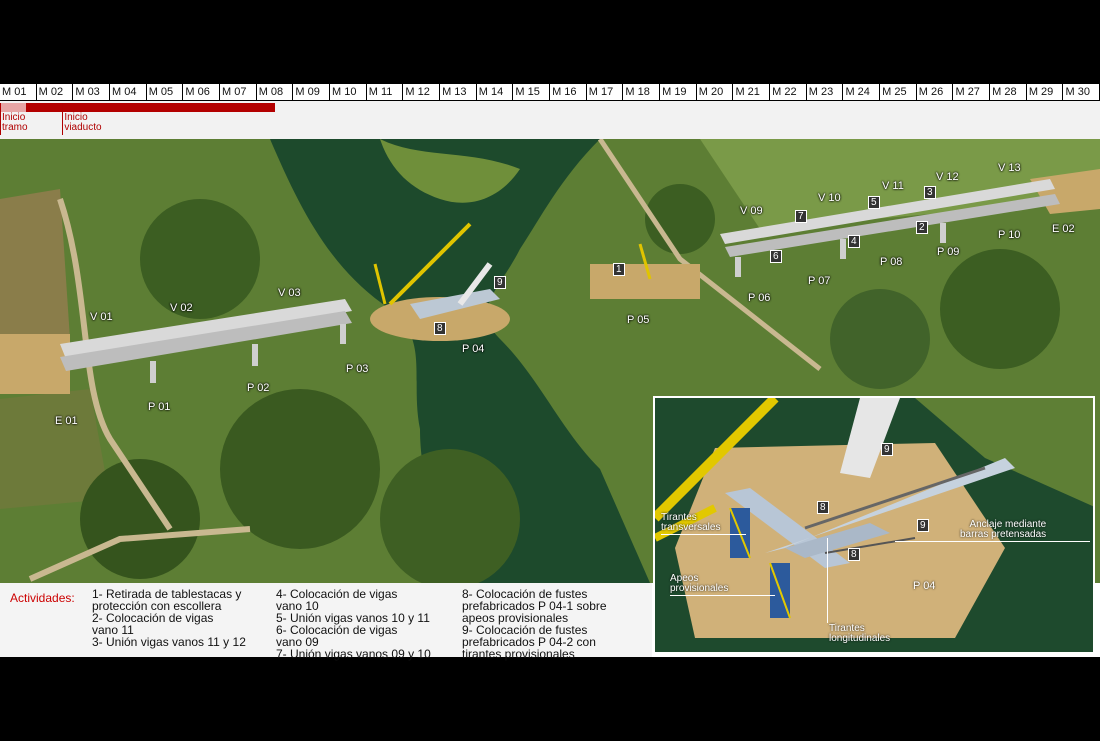 This screenshot has height=741, width=1100. What do you see at coordinates (532, 92) in the screenshot?
I see `month-cell: M 15` at bounding box center [532, 92].